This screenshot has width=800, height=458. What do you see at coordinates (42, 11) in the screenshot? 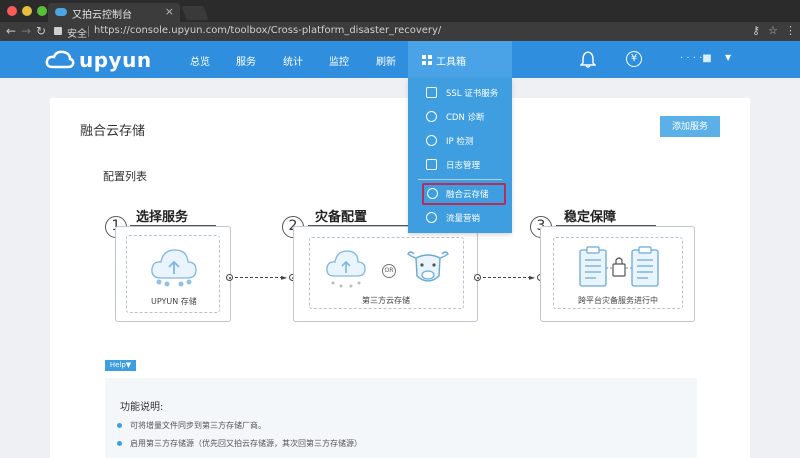
I see `maximize-window-icon` at bounding box center [42, 11].